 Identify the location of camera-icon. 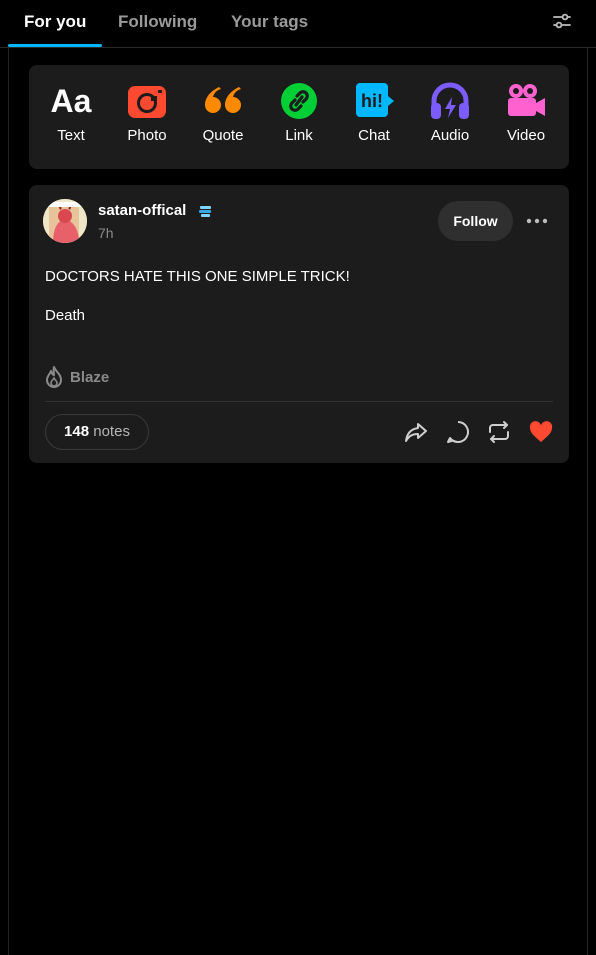
(147, 102).